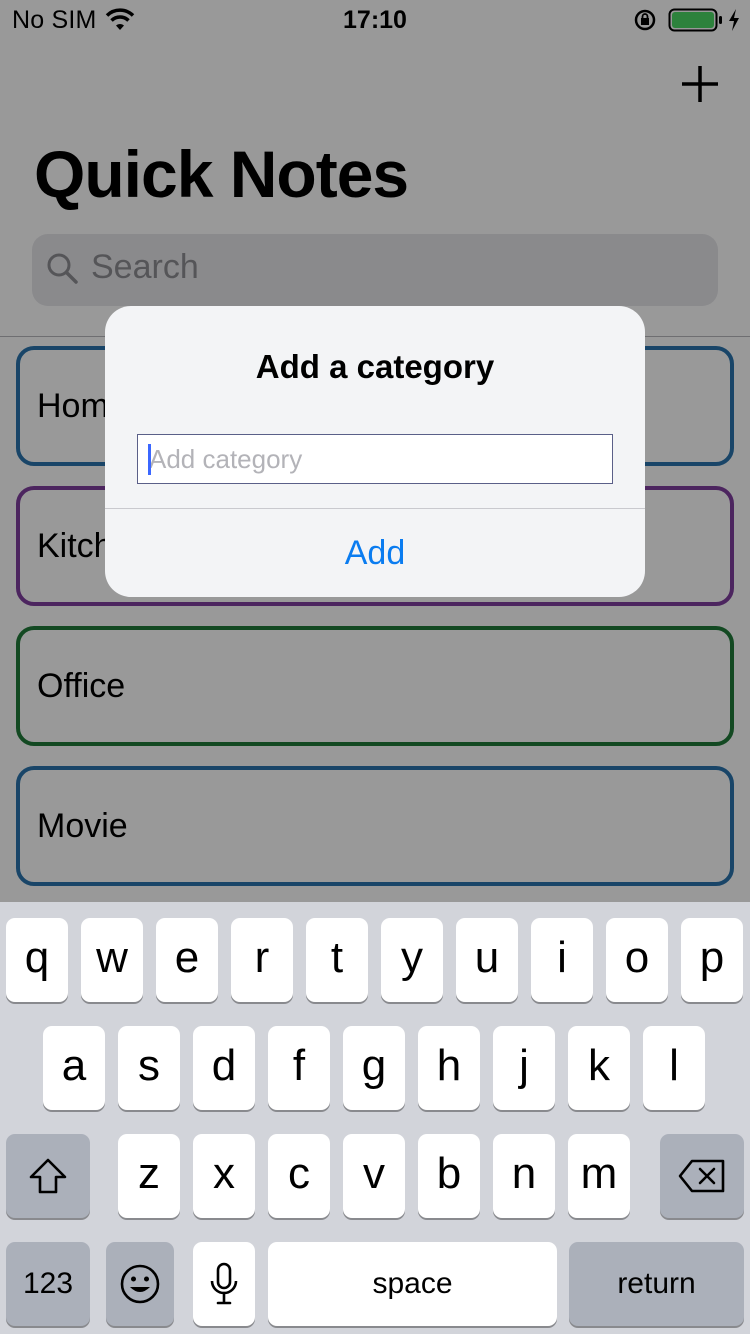 The width and height of the screenshot is (750, 1334). Describe the element at coordinates (656, 1284) in the screenshot. I see `return-key: return` at that location.